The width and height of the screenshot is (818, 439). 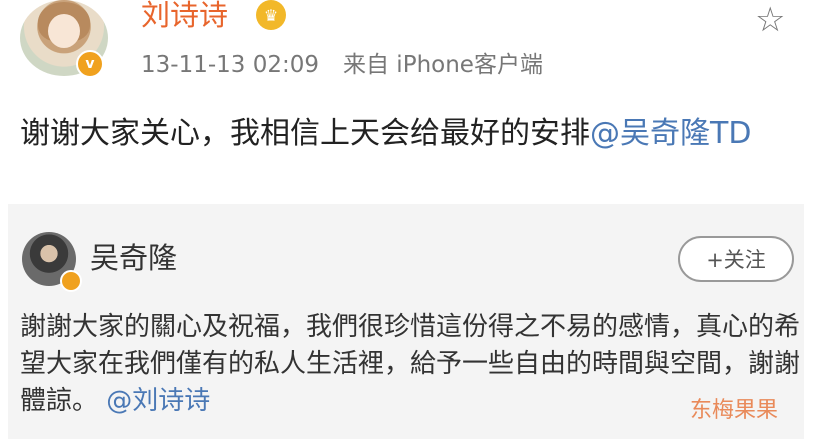 What do you see at coordinates (158, 401) in the screenshot?
I see `repost-mention-link: @刘诗诗` at bounding box center [158, 401].